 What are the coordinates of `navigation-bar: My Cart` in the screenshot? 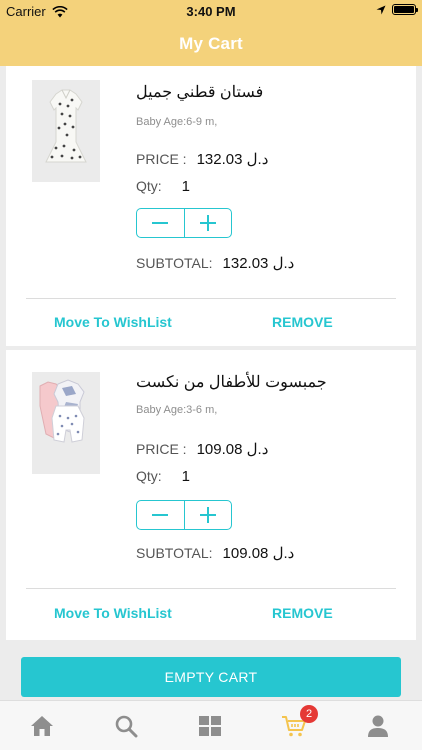 It's located at (211, 44).